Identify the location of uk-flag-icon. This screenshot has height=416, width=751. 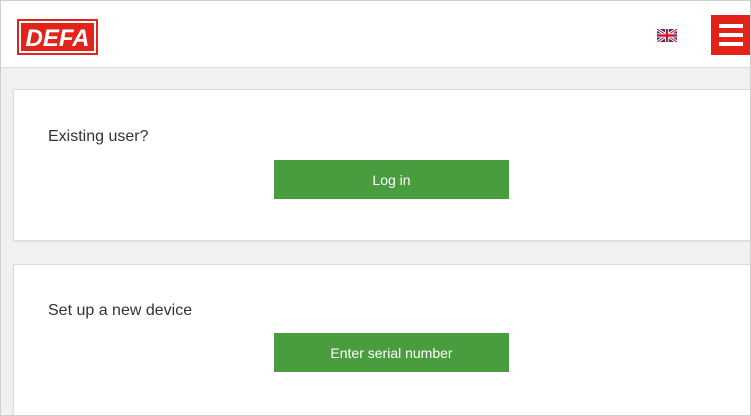
(667, 35).